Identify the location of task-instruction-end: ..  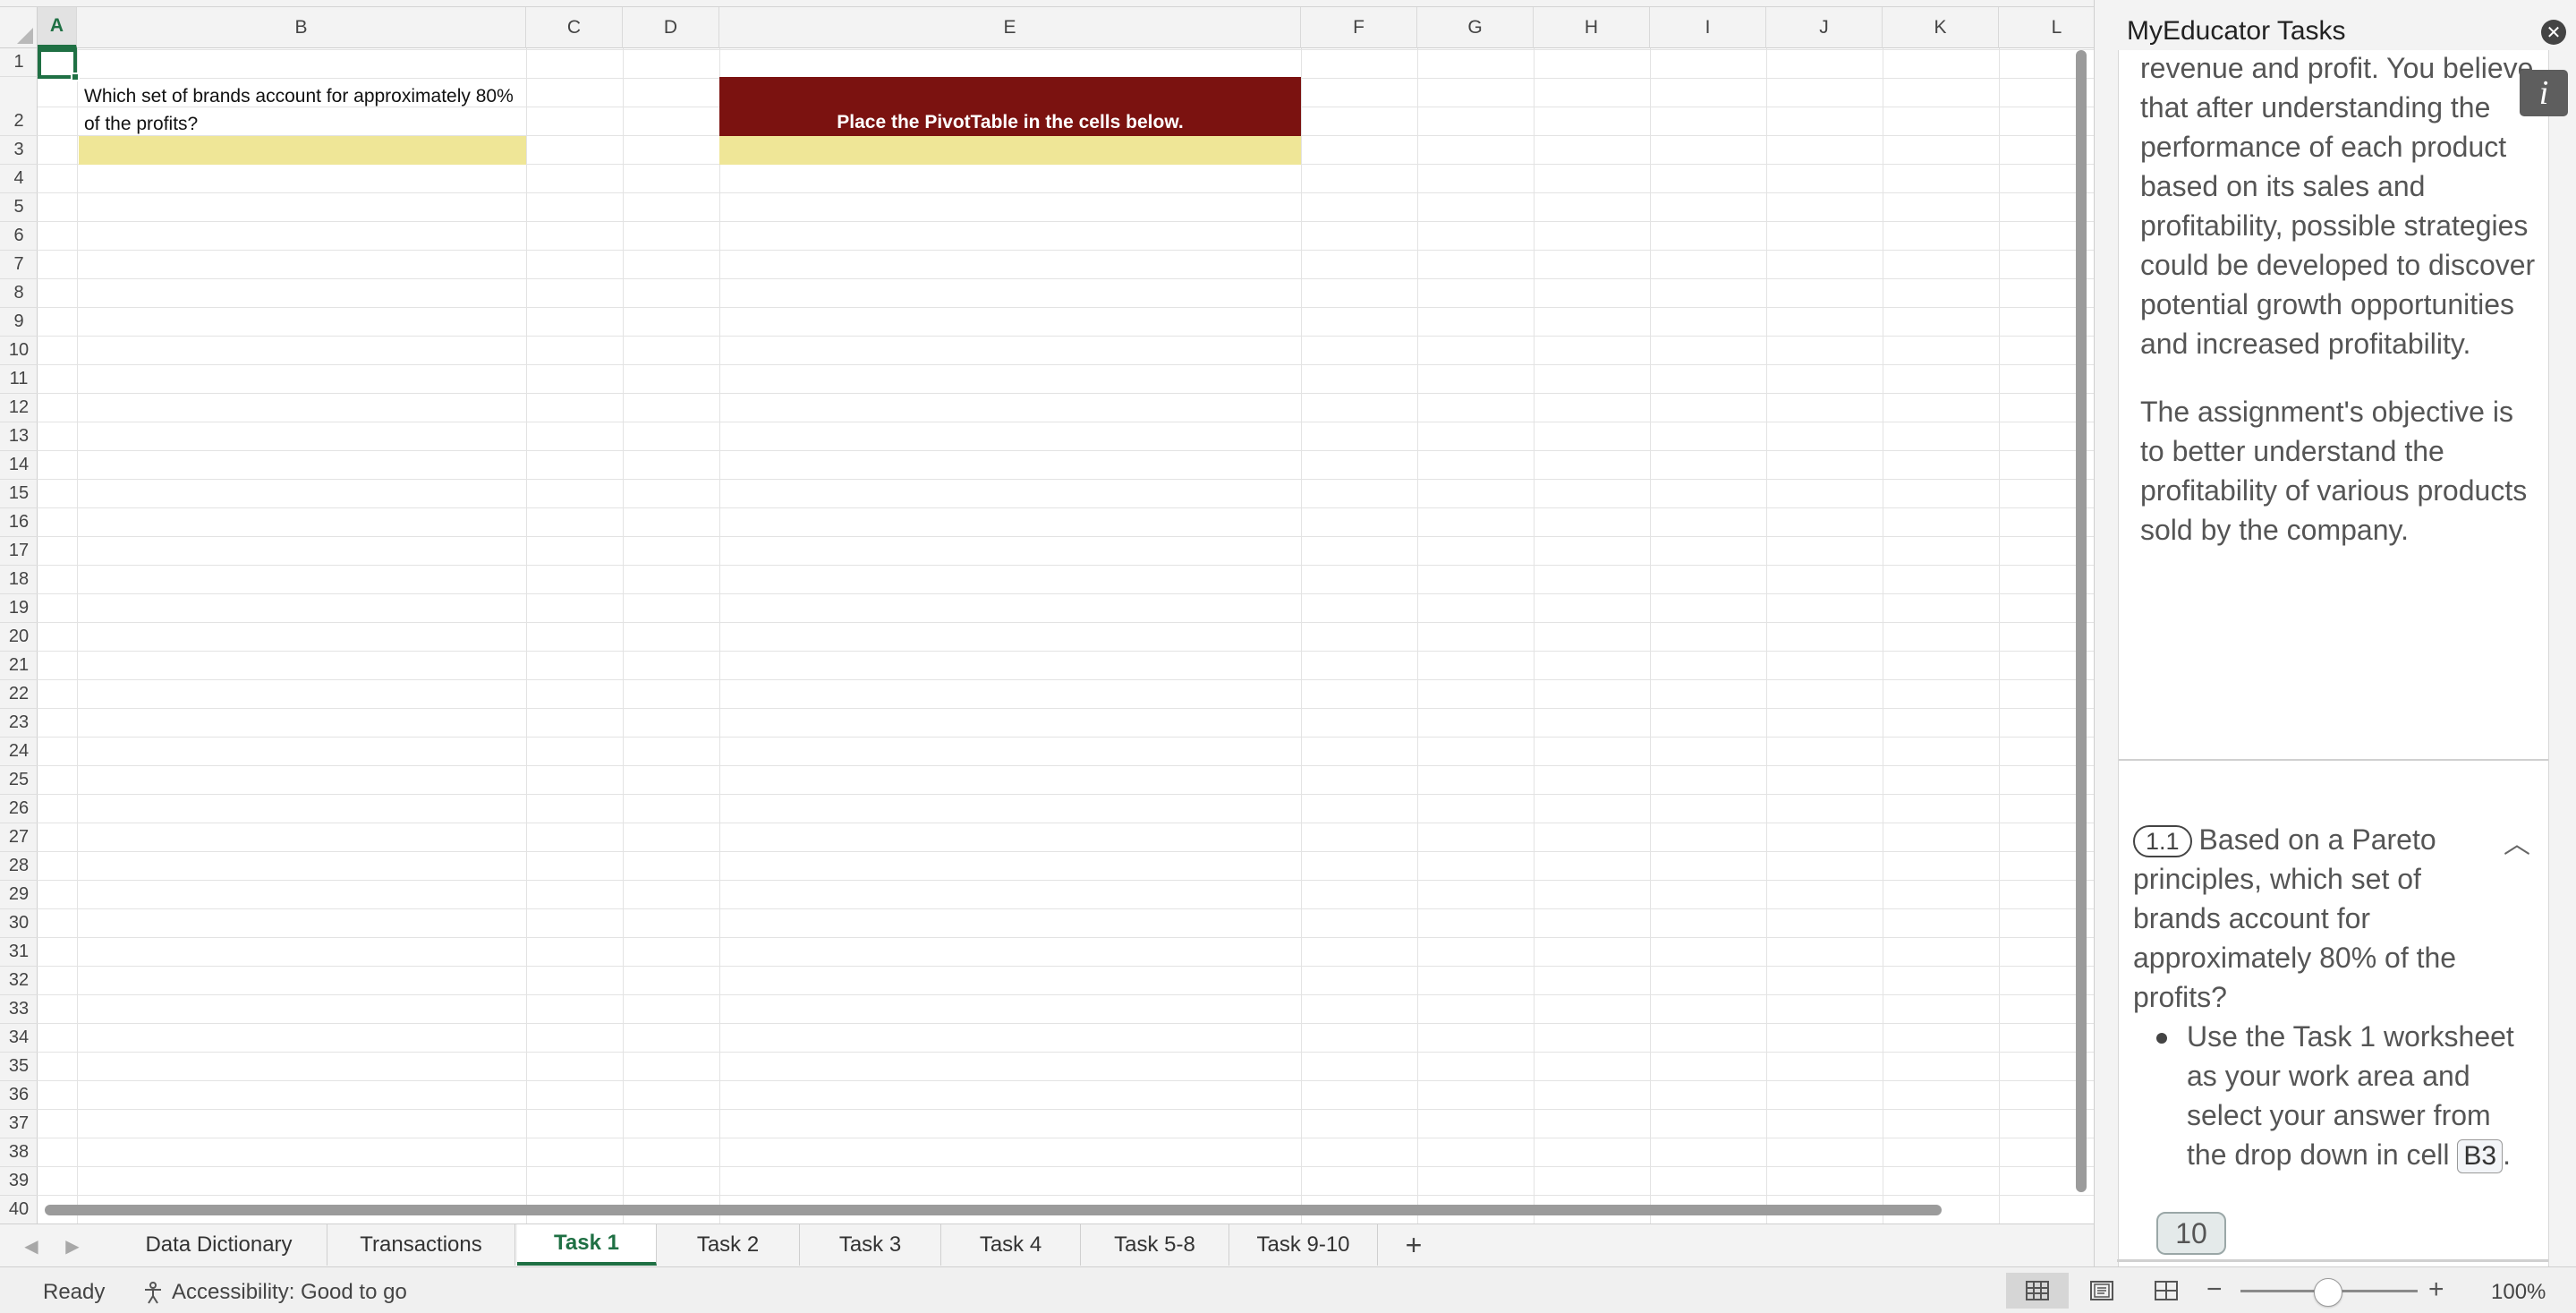
(2507, 1154).